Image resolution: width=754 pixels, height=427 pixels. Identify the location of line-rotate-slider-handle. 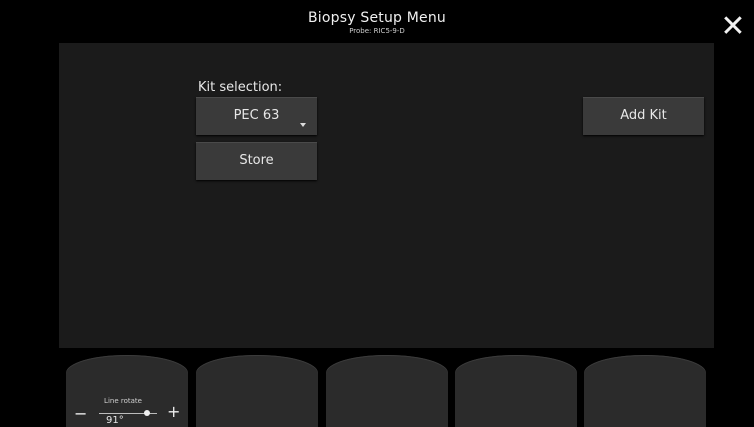
(147, 413).